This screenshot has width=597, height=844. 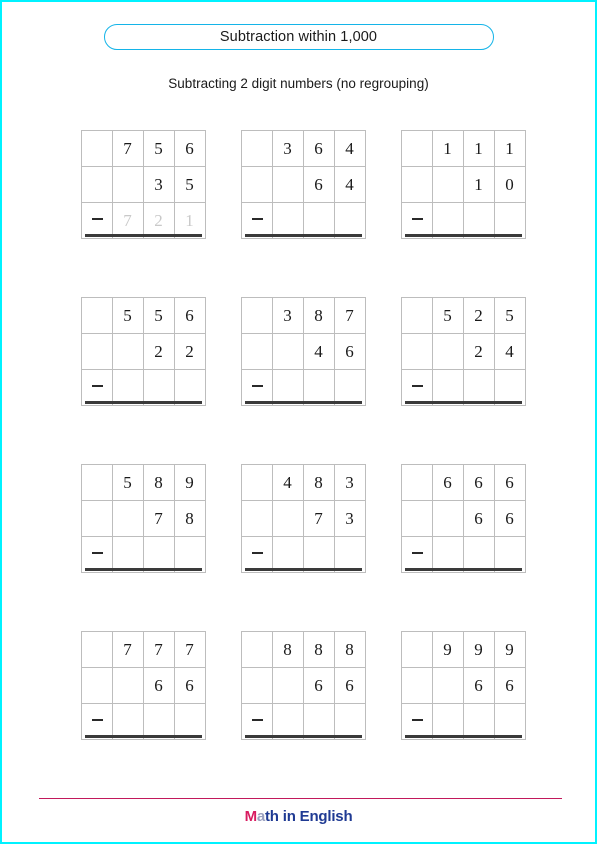 What do you see at coordinates (300, 798) in the screenshot?
I see `footer-divider` at bounding box center [300, 798].